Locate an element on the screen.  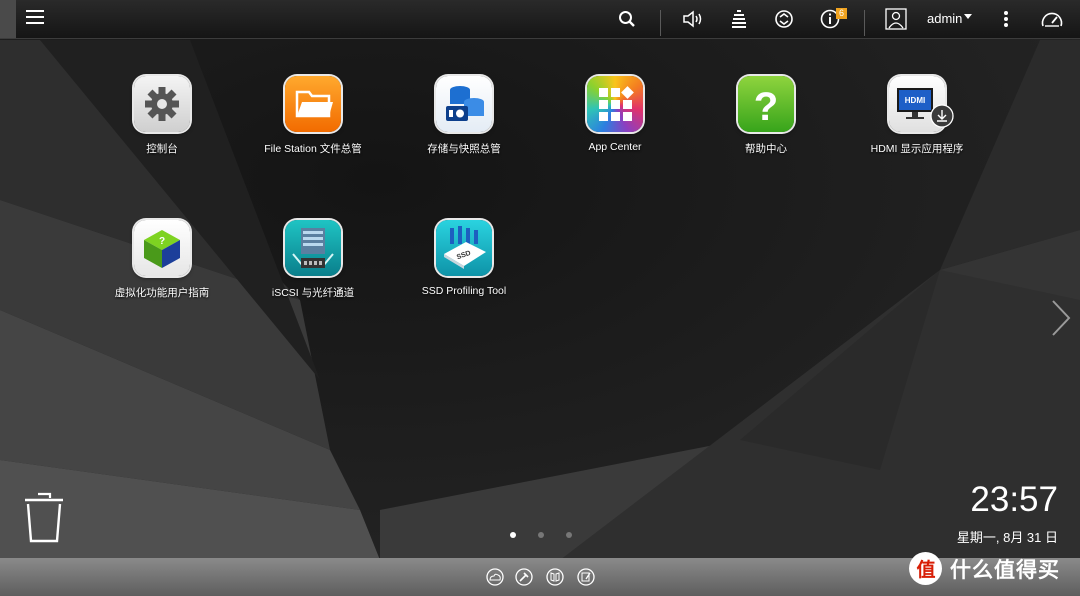
app-label: 虚拟化功能用户指南 is located at coordinates (162, 293).